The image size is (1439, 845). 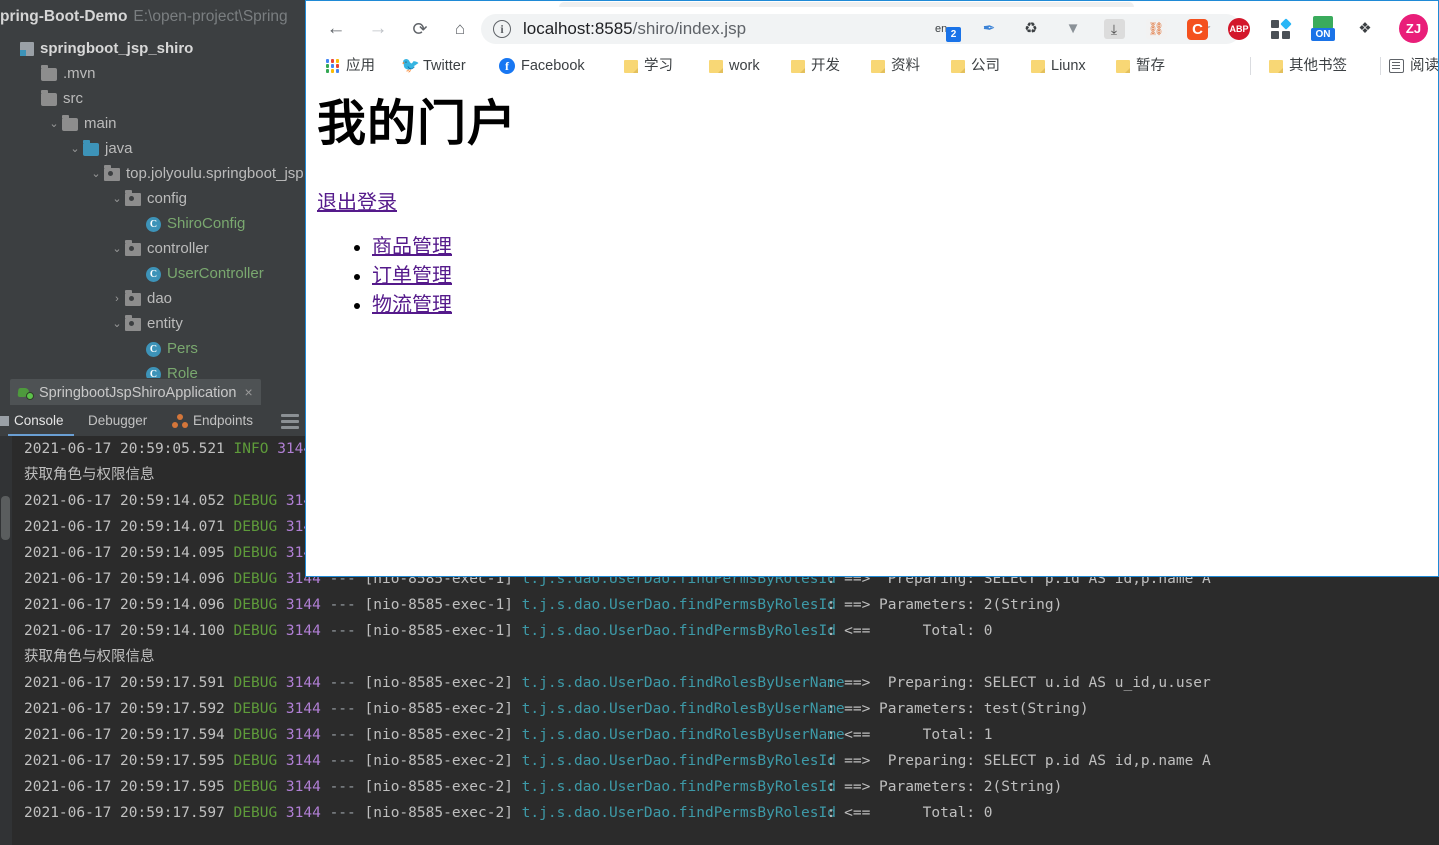 I want to click on tab-console: Console, so click(x=39, y=421).